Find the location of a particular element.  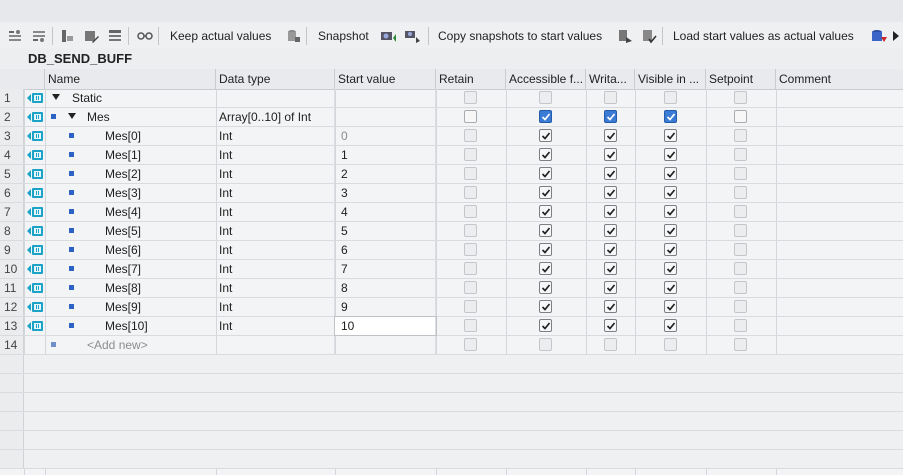

data-type-cell: Array[0..10] of Int is located at coordinates (275, 117).